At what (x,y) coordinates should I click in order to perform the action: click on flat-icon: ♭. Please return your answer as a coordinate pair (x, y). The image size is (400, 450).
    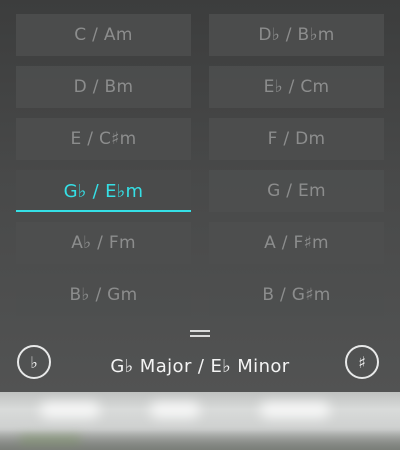
    Looking at the image, I should click on (34, 362).